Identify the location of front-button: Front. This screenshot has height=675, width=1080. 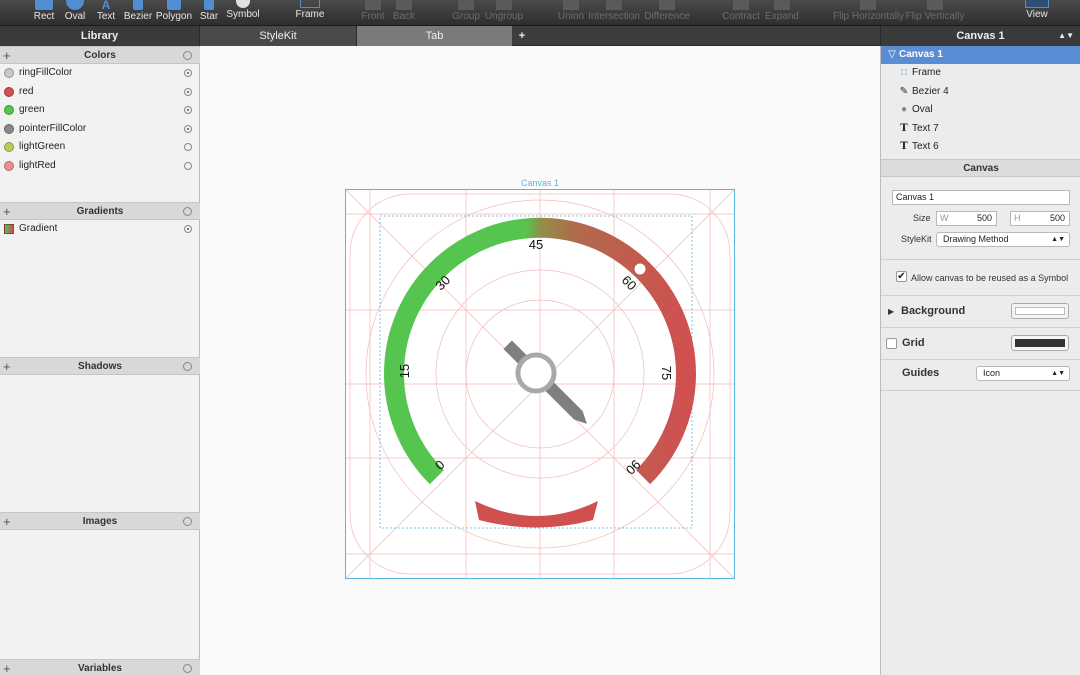
(373, 13).